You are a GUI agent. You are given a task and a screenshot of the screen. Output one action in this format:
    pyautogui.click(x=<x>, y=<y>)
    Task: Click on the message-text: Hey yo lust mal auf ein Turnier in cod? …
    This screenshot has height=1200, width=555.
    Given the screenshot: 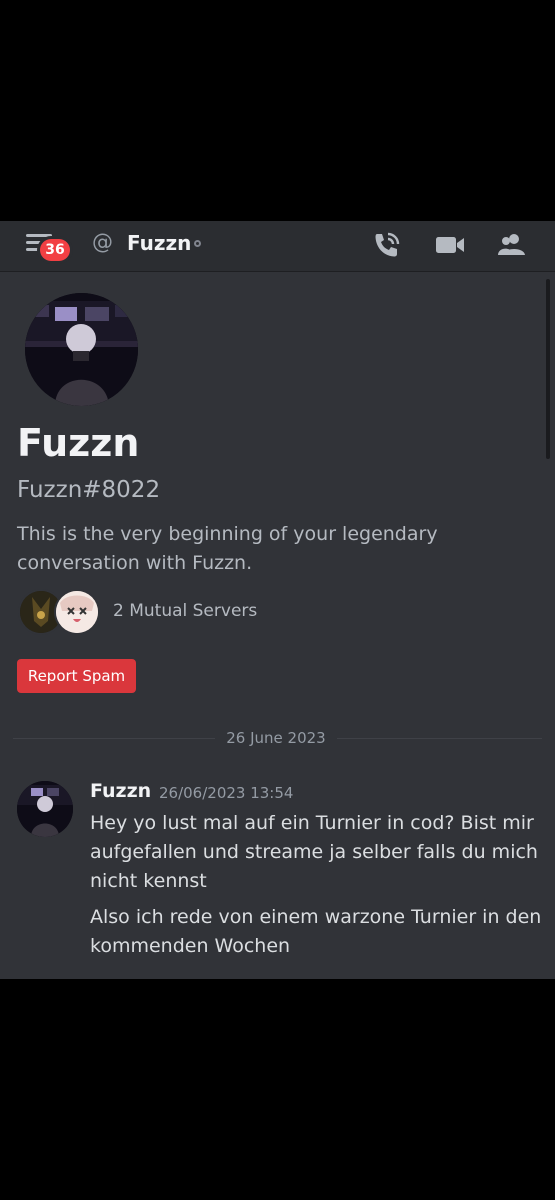 What is the action you would take?
    pyautogui.click(x=317, y=852)
    